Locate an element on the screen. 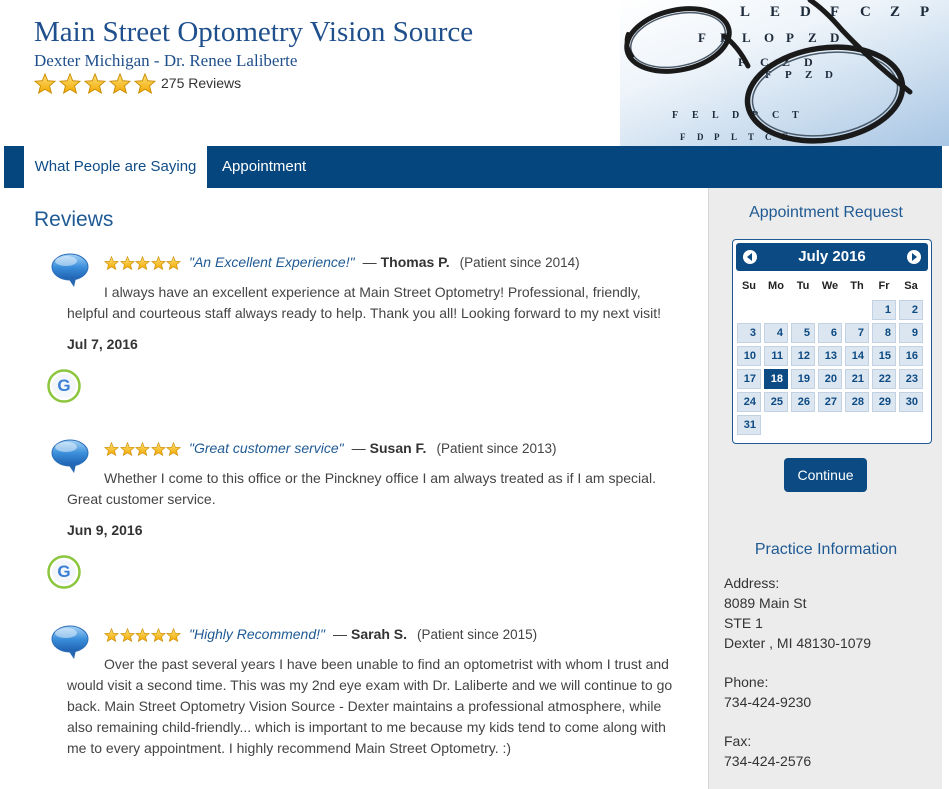 This screenshot has width=949, height=789. practice-subtitle: Dexter Michigan - Dr. Renee Laliberte is located at coordinates (166, 60).